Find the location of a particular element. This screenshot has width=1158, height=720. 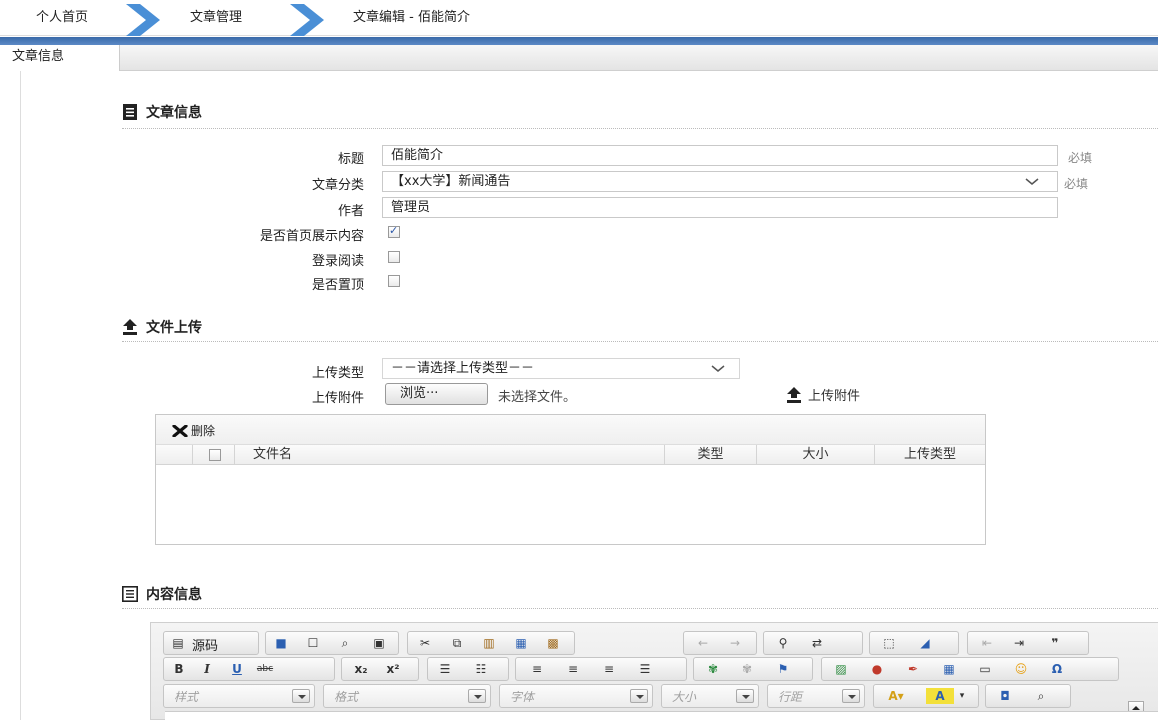

upload-type-select: －－请选择上传类型－－ is located at coordinates (561, 368).